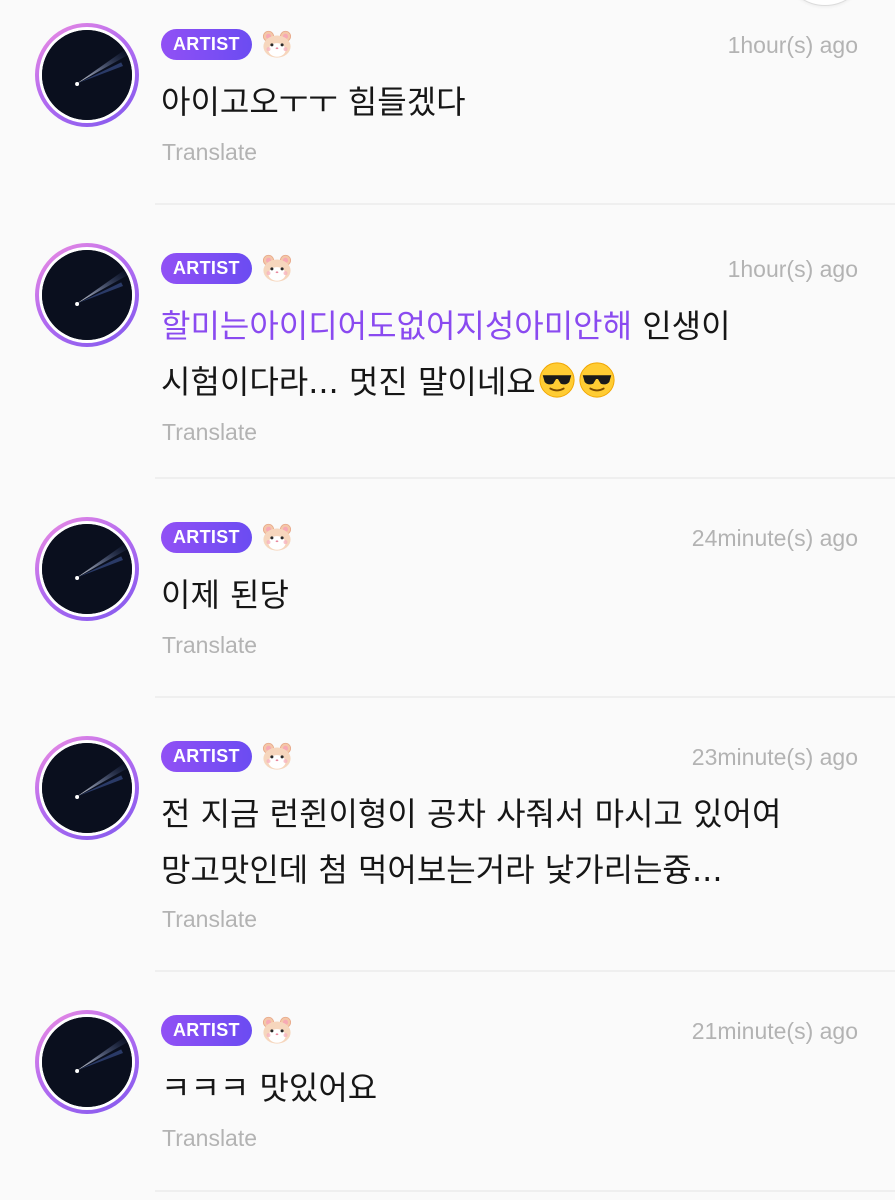 The width and height of the screenshot is (895, 1200). What do you see at coordinates (225, 595) in the screenshot?
I see `comment-text: 이제 된당` at bounding box center [225, 595].